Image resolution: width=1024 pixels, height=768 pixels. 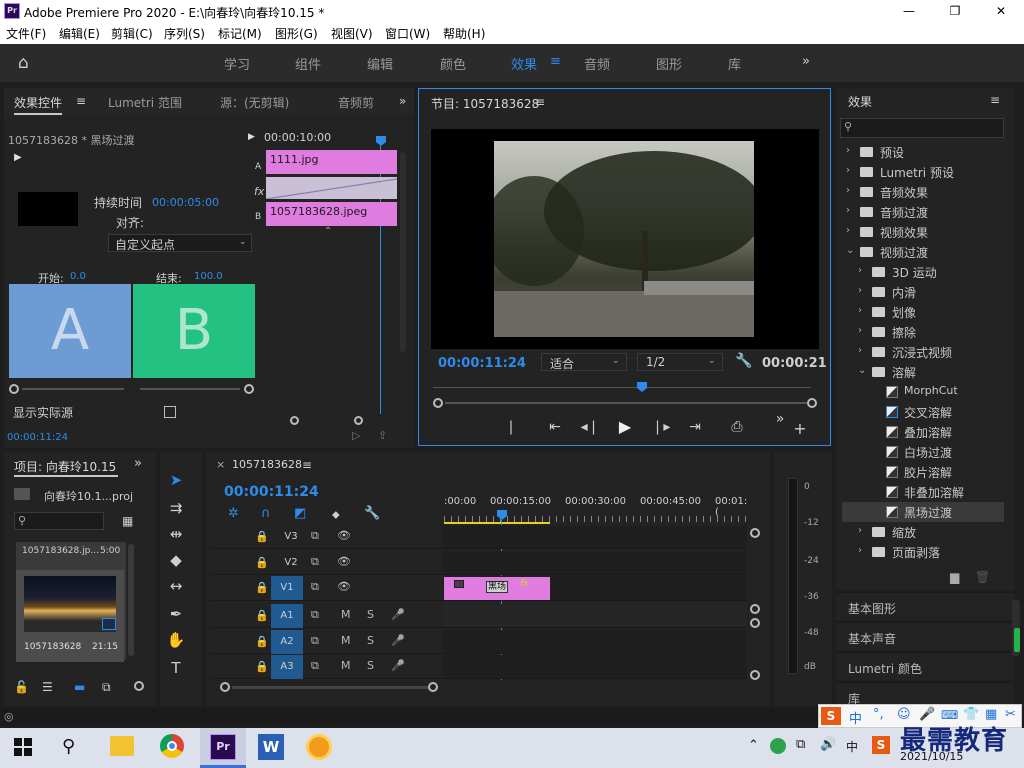 I want to click on program-menu-icon: ≡, so click(x=540, y=102).